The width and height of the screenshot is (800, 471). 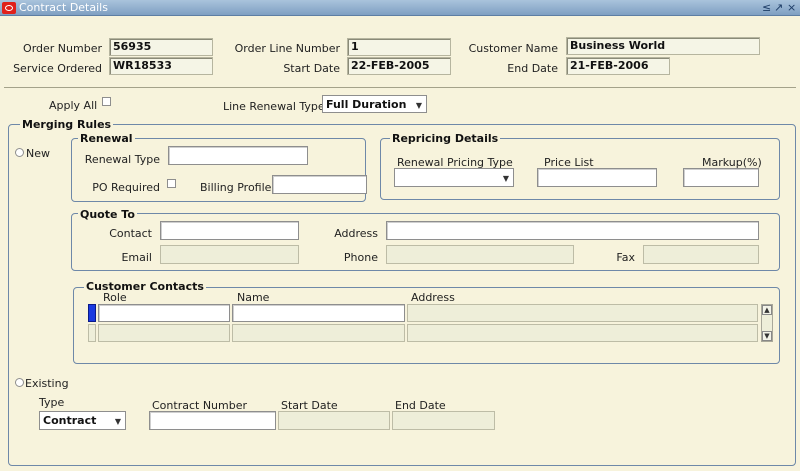 What do you see at coordinates (513, 48) in the screenshot?
I see `customer-name-label: Customer Name` at bounding box center [513, 48].